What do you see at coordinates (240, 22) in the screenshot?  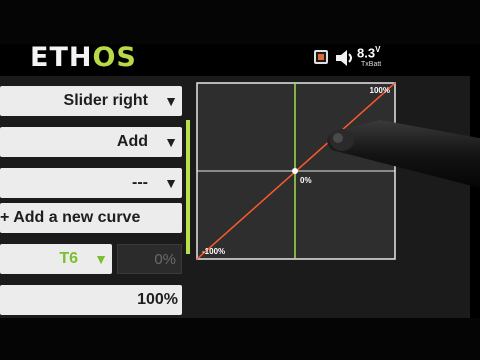 I see `device-bezel-top` at bounding box center [240, 22].